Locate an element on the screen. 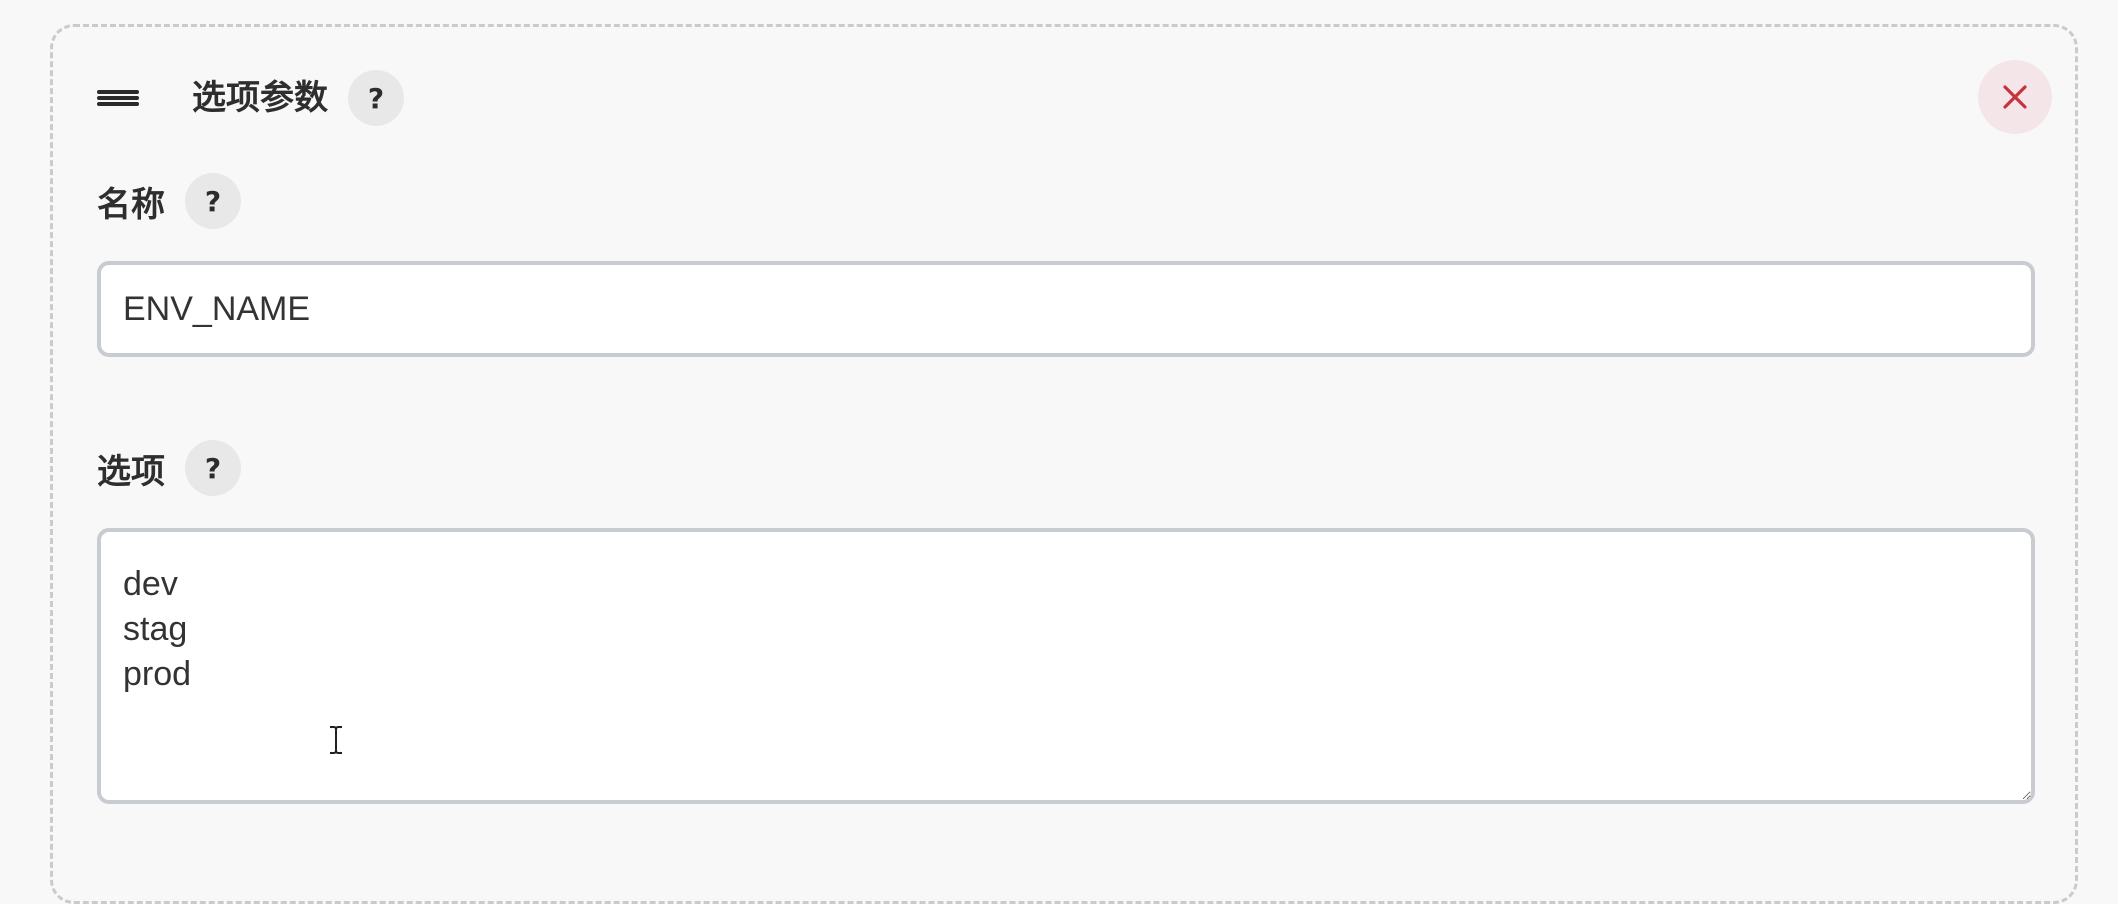 The height and width of the screenshot is (904, 2118). name-label-text: 名称 is located at coordinates (131, 204).